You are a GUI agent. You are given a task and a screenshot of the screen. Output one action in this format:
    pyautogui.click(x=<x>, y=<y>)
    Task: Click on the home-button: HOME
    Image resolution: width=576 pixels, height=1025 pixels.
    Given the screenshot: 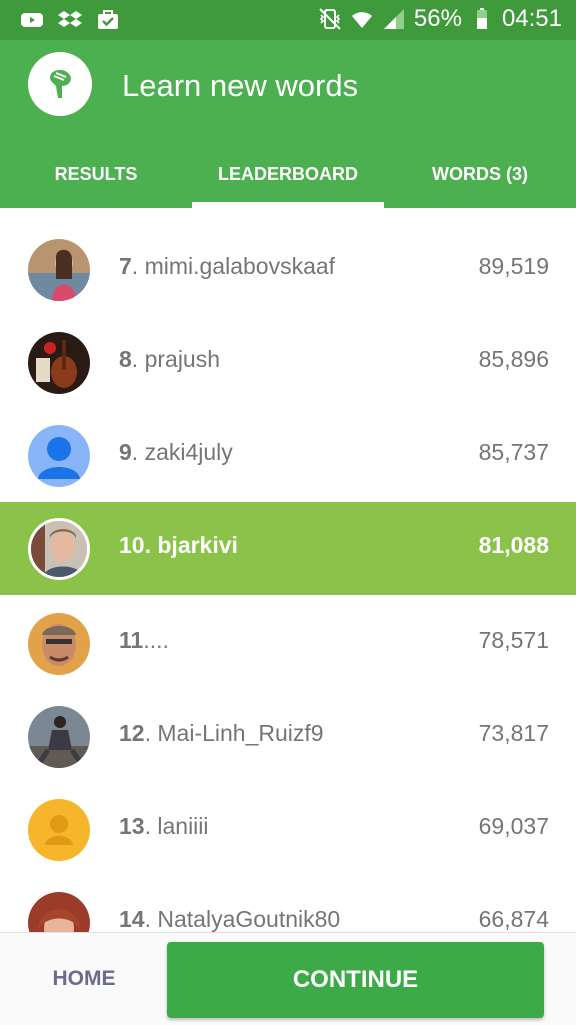 What is the action you would take?
    pyautogui.click(x=84, y=979)
    